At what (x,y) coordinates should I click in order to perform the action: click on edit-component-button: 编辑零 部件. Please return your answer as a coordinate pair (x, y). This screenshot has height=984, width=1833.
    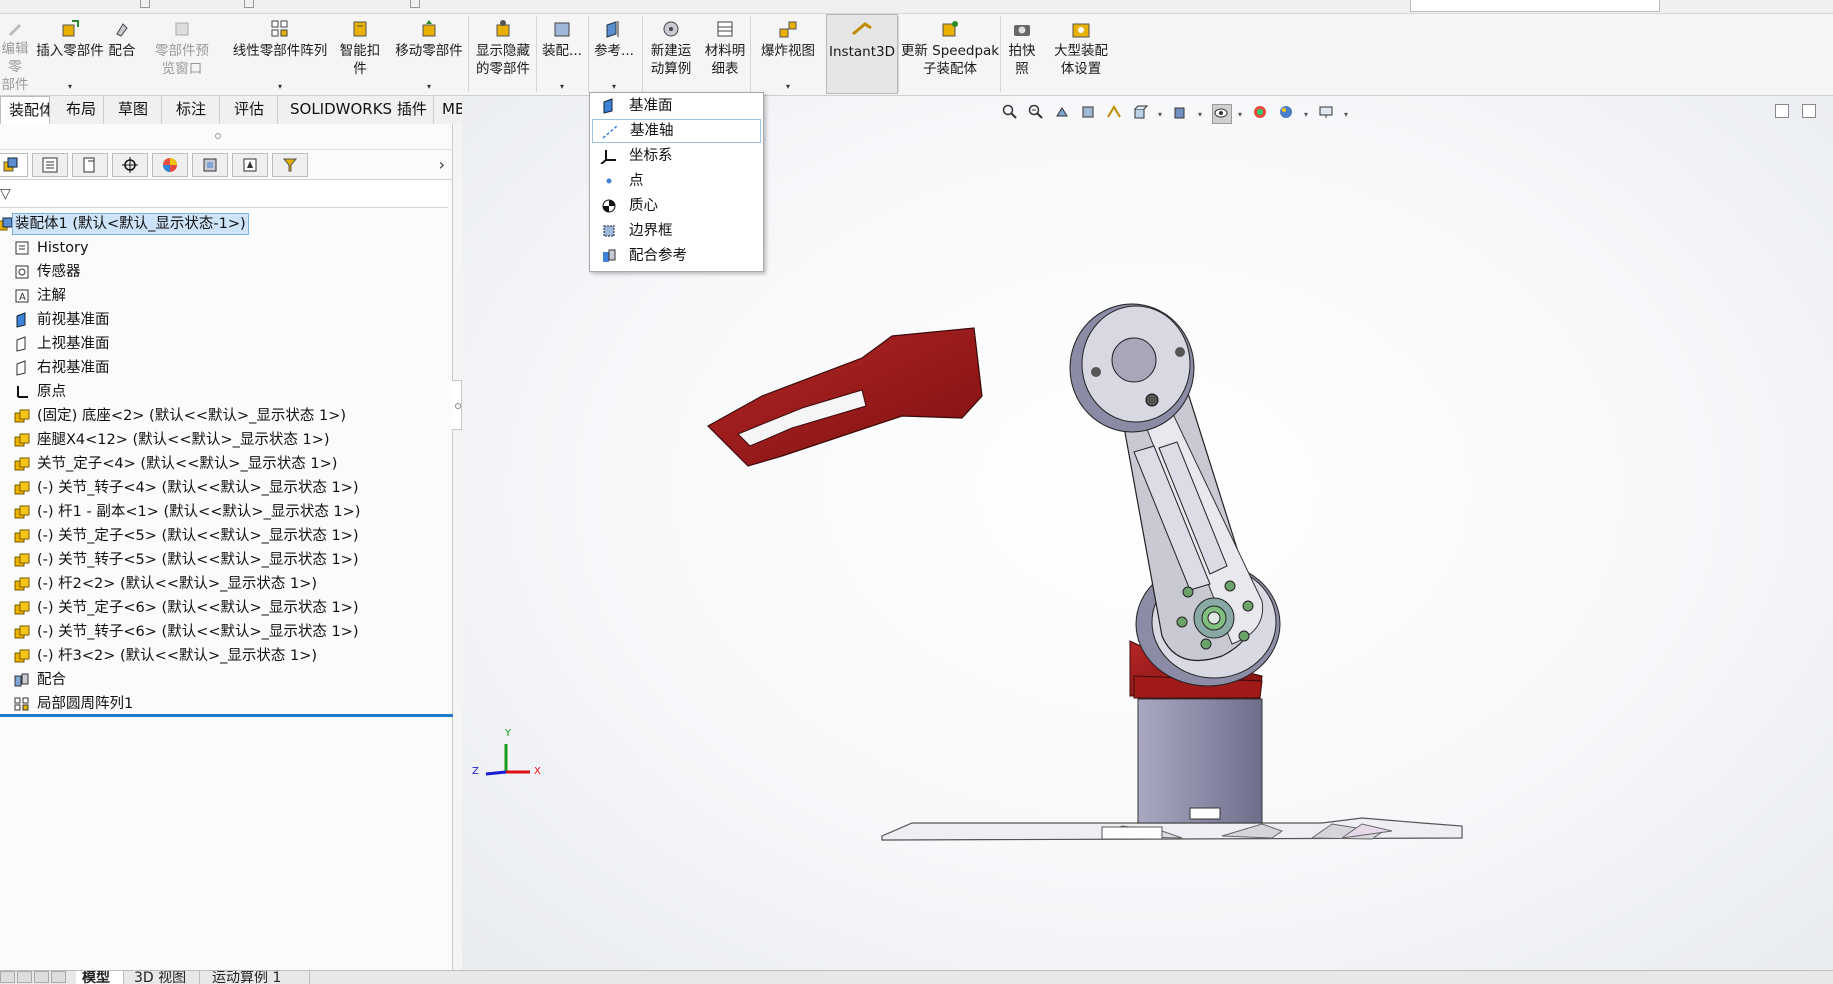
    Looking at the image, I should click on (17, 54).